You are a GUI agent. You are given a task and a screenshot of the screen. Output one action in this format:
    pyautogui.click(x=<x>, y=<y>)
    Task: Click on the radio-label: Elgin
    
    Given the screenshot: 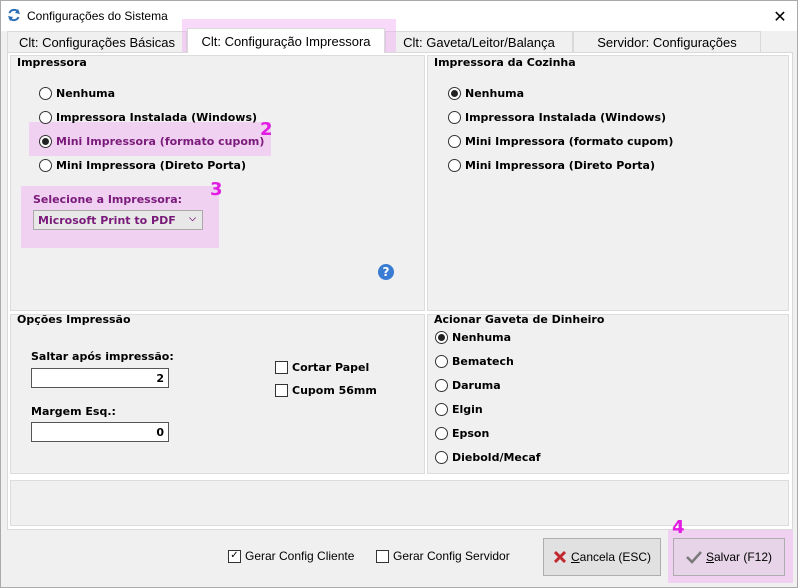 What is the action you would take?
    pyautogui.click(x=467, y=409)
    